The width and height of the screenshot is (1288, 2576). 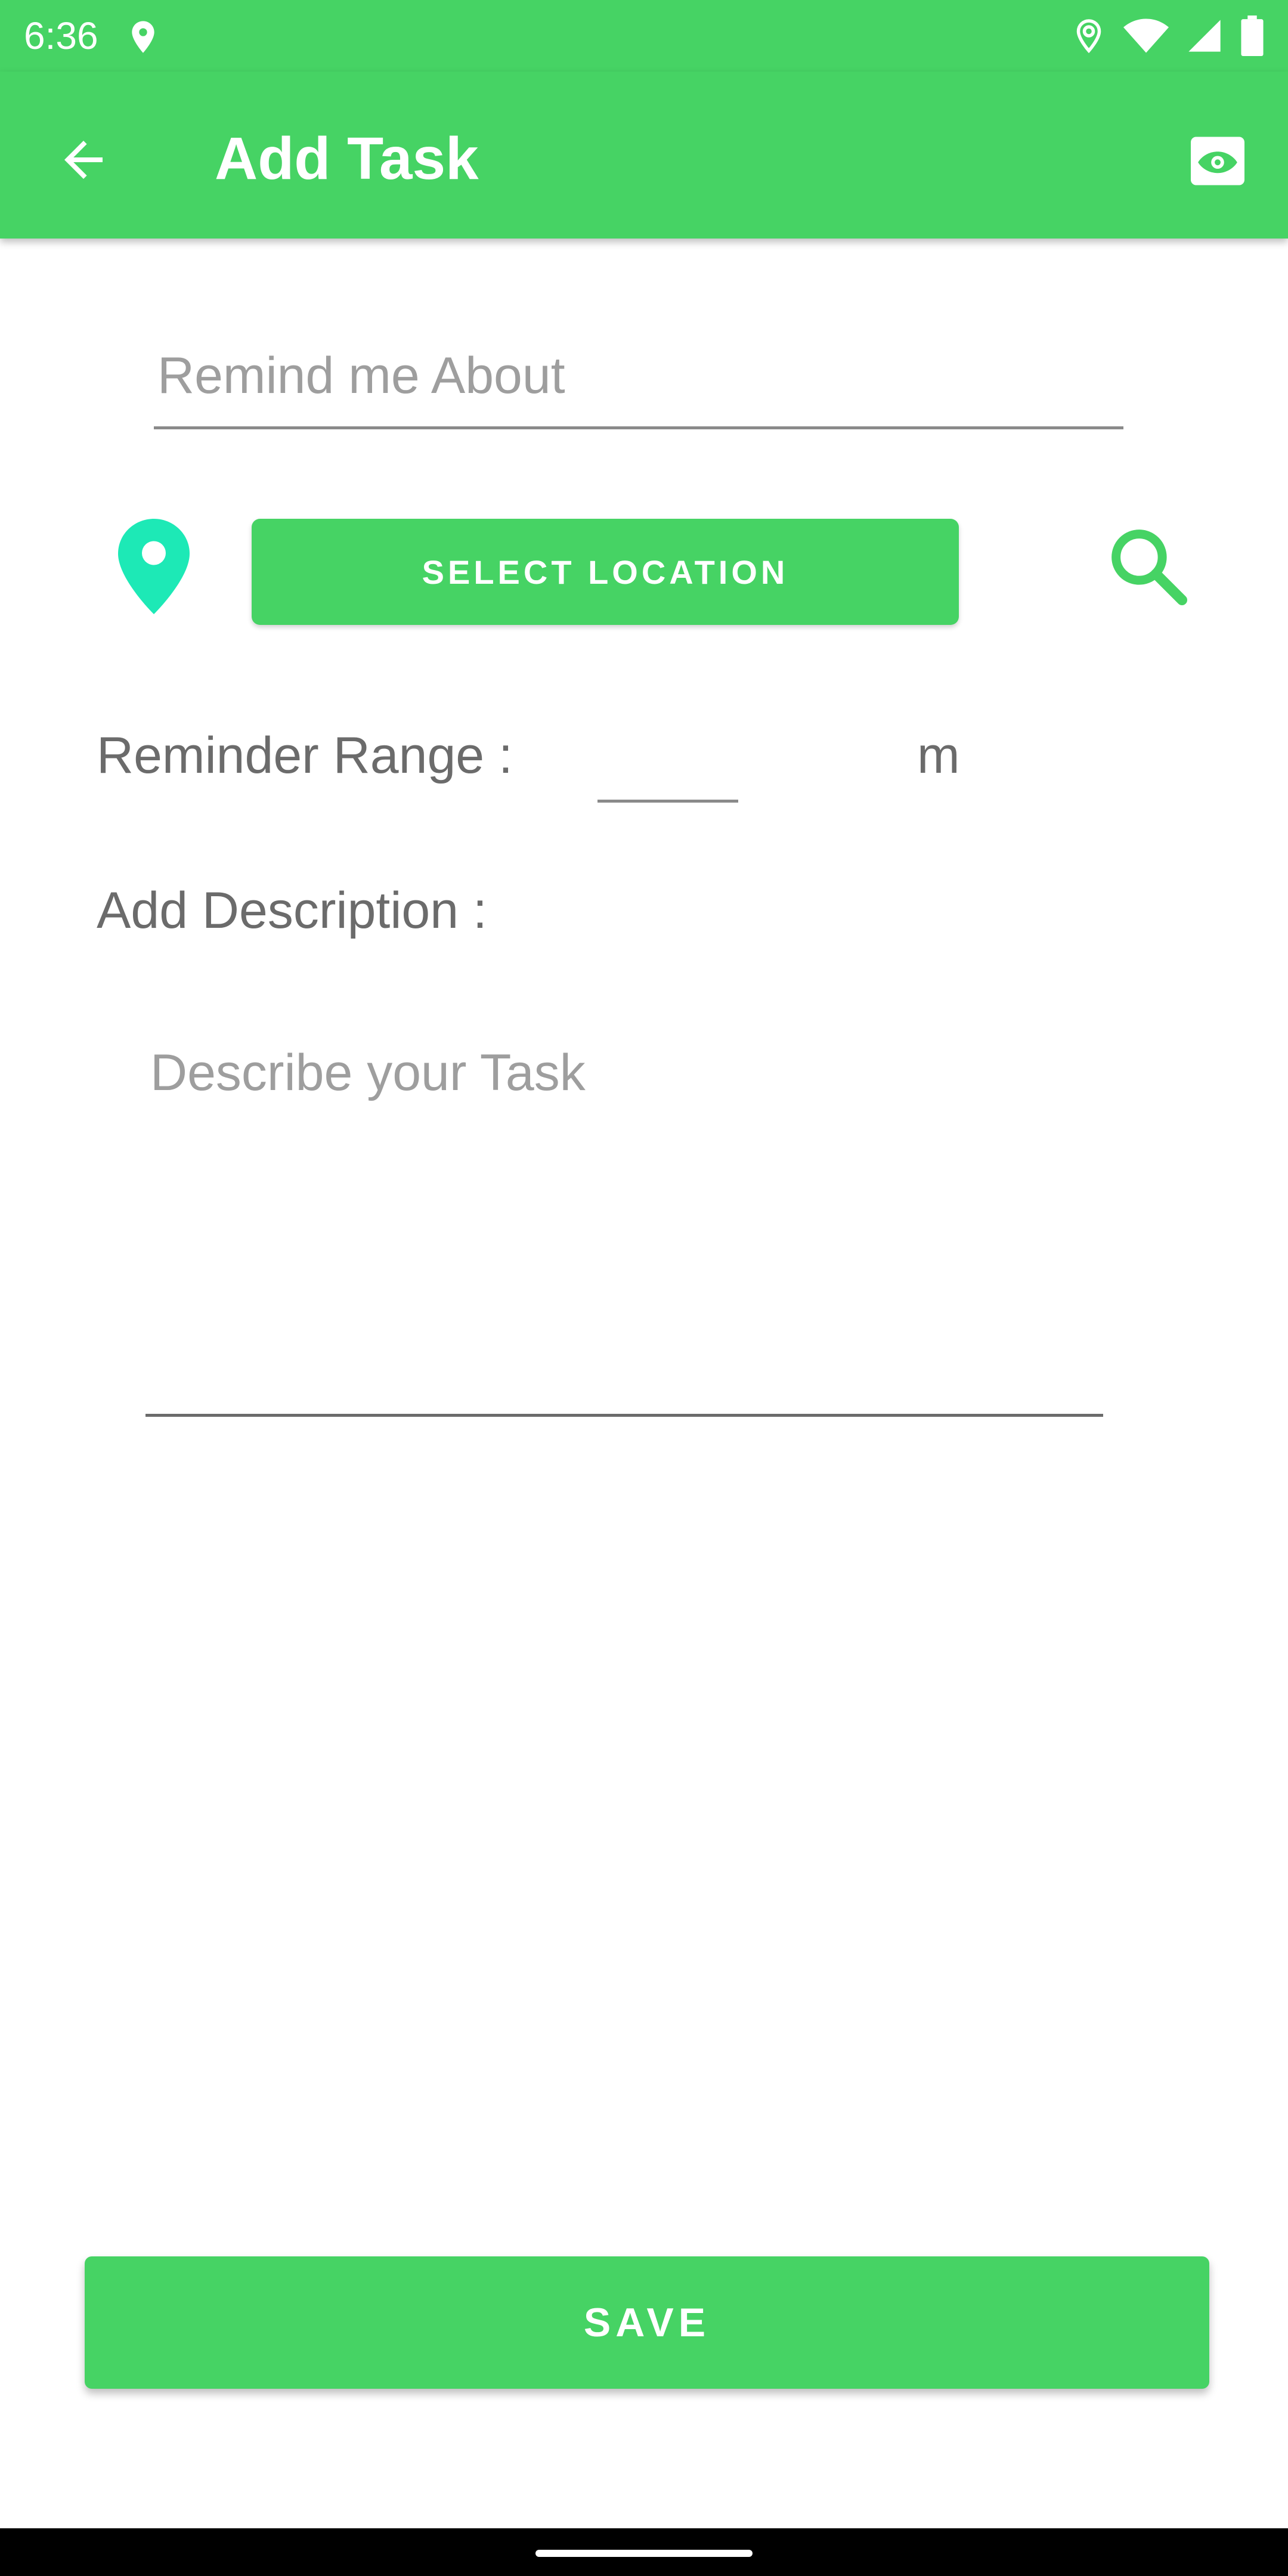 I want to click on save-button: SAVE, so click(x=647, y=2322).